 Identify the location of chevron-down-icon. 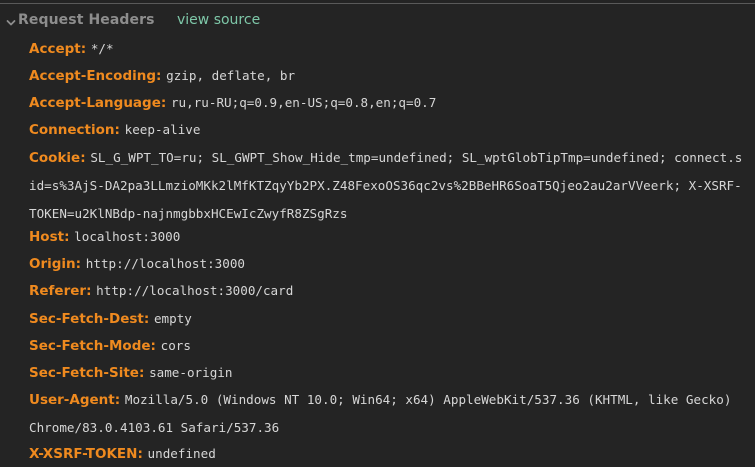
(11, 20).